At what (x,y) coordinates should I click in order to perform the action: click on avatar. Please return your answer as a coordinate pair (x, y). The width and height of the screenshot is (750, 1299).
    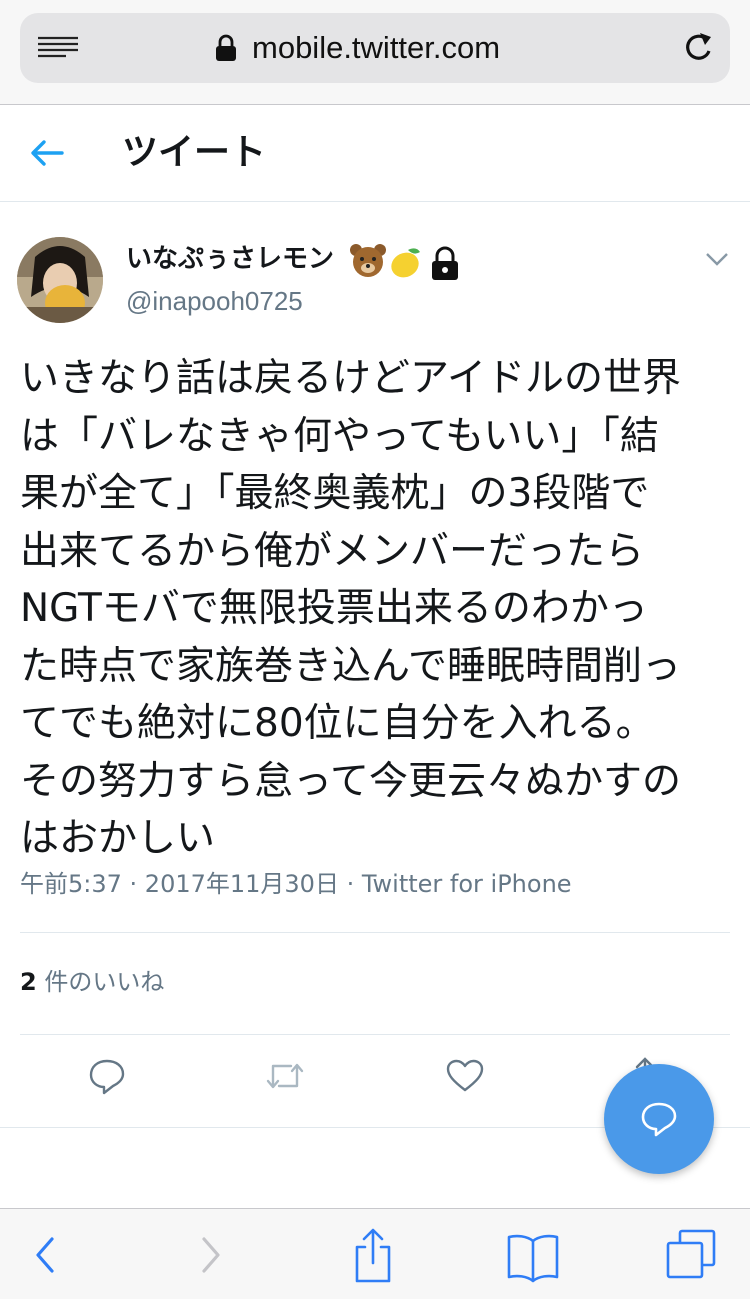
    Looking at the image, I should click on (60, 280).